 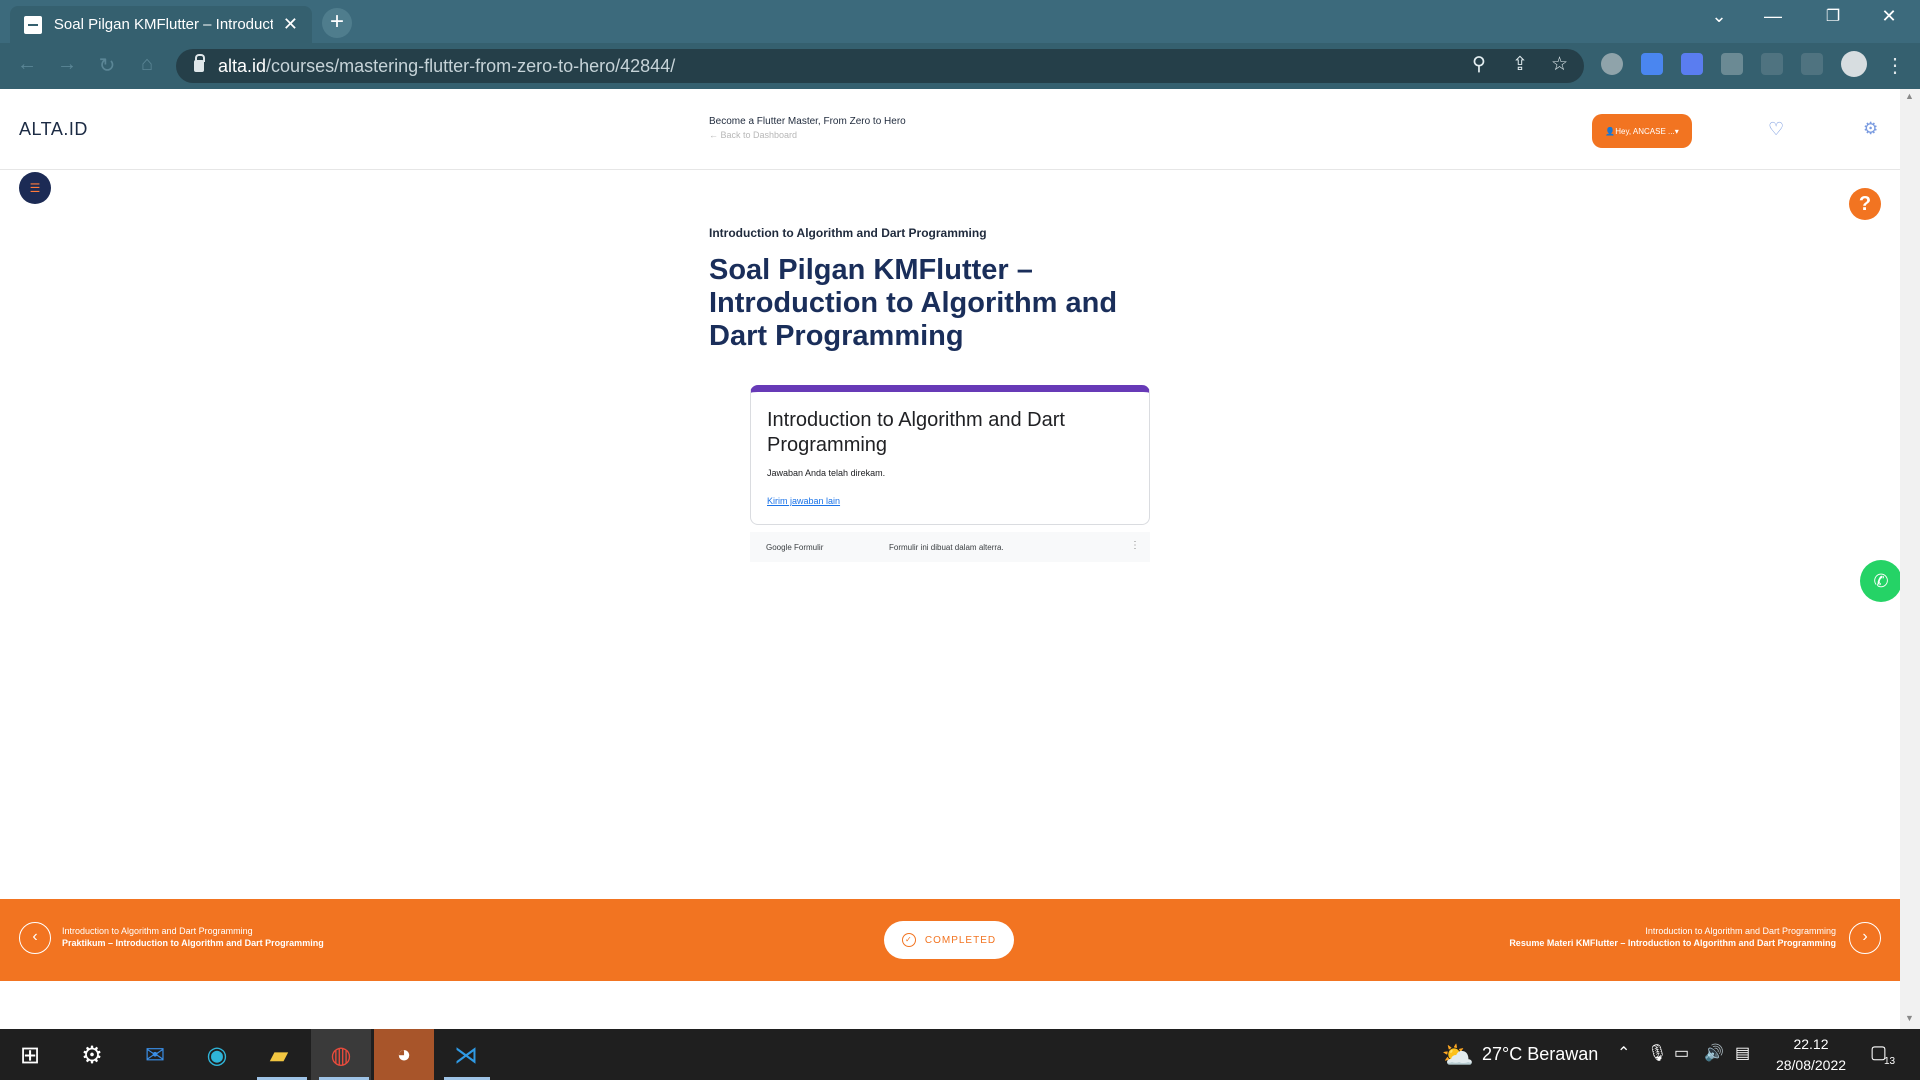 I want to click on share-icon: ⇪, so click(x=1520, y=64).